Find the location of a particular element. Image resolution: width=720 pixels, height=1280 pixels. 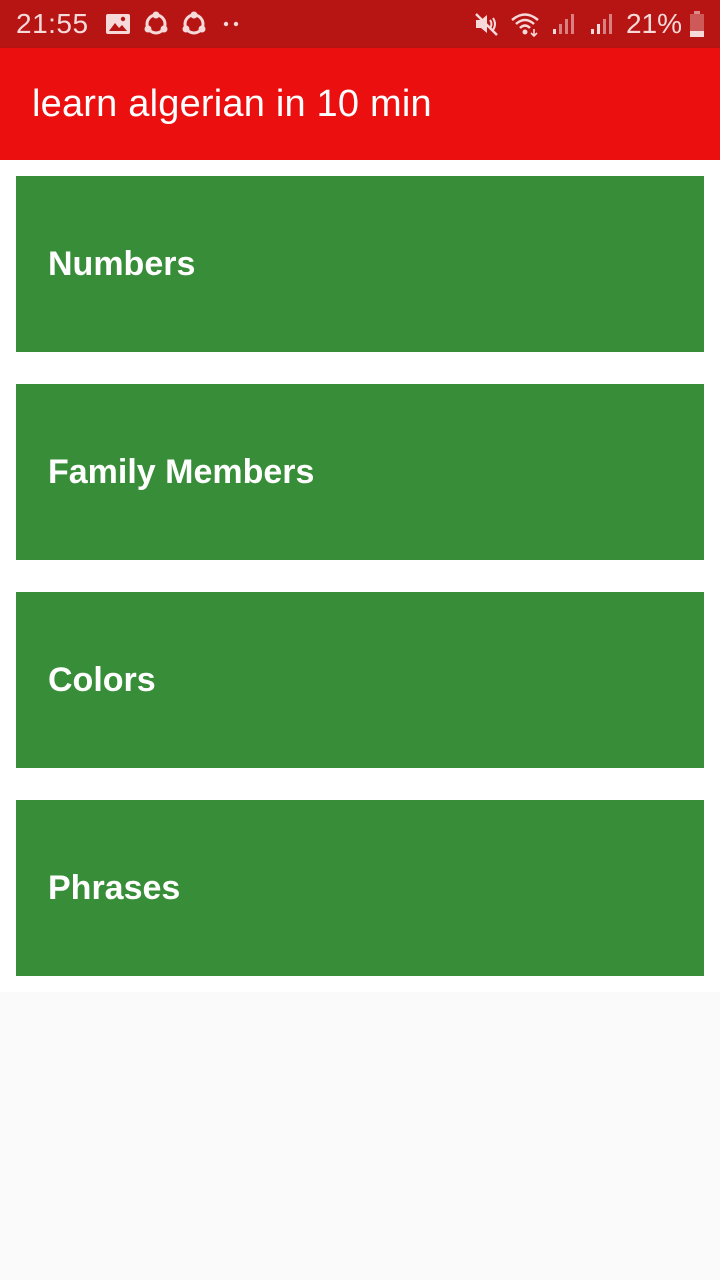

battery-icon is located at coordinates (697, 24).